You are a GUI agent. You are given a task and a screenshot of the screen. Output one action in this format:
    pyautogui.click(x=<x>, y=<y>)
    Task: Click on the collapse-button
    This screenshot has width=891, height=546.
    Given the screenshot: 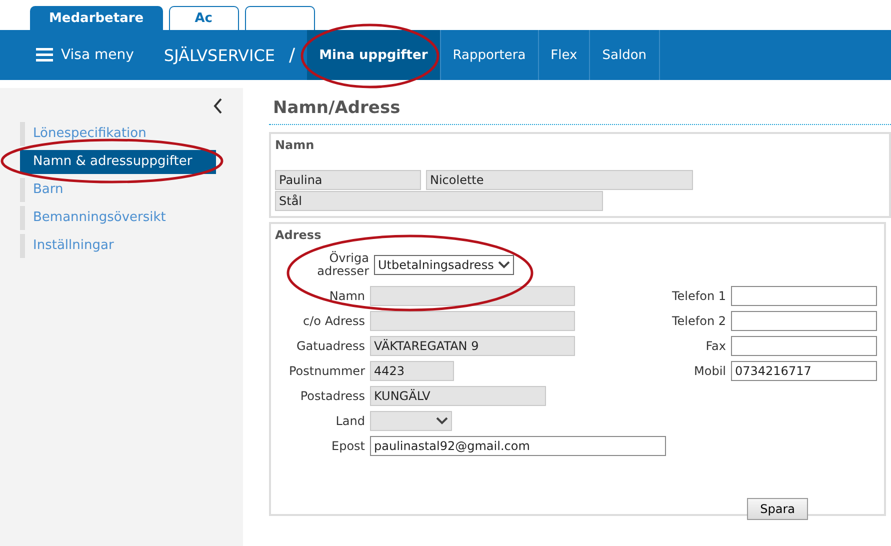 What is the action you would take?
    pyautogui.click(x=218, y=106)
    